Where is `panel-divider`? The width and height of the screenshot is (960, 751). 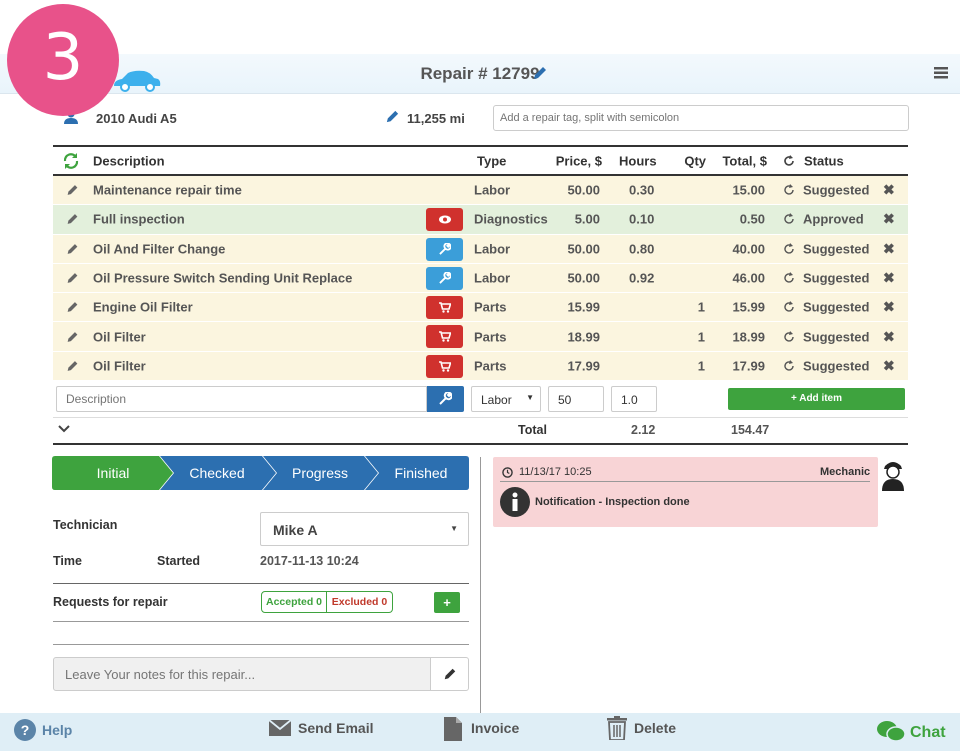 panel-divider is located at coordinates (480, 585).